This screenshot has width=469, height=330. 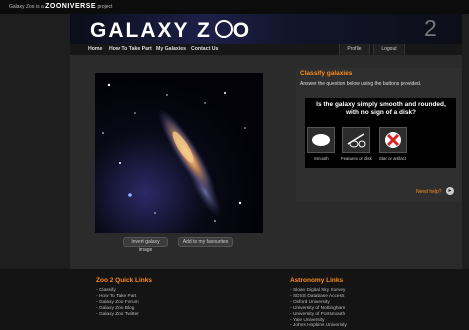 I want to click on astro-link-nottingham: - University of Nottingham, so click(x=317, y=308).